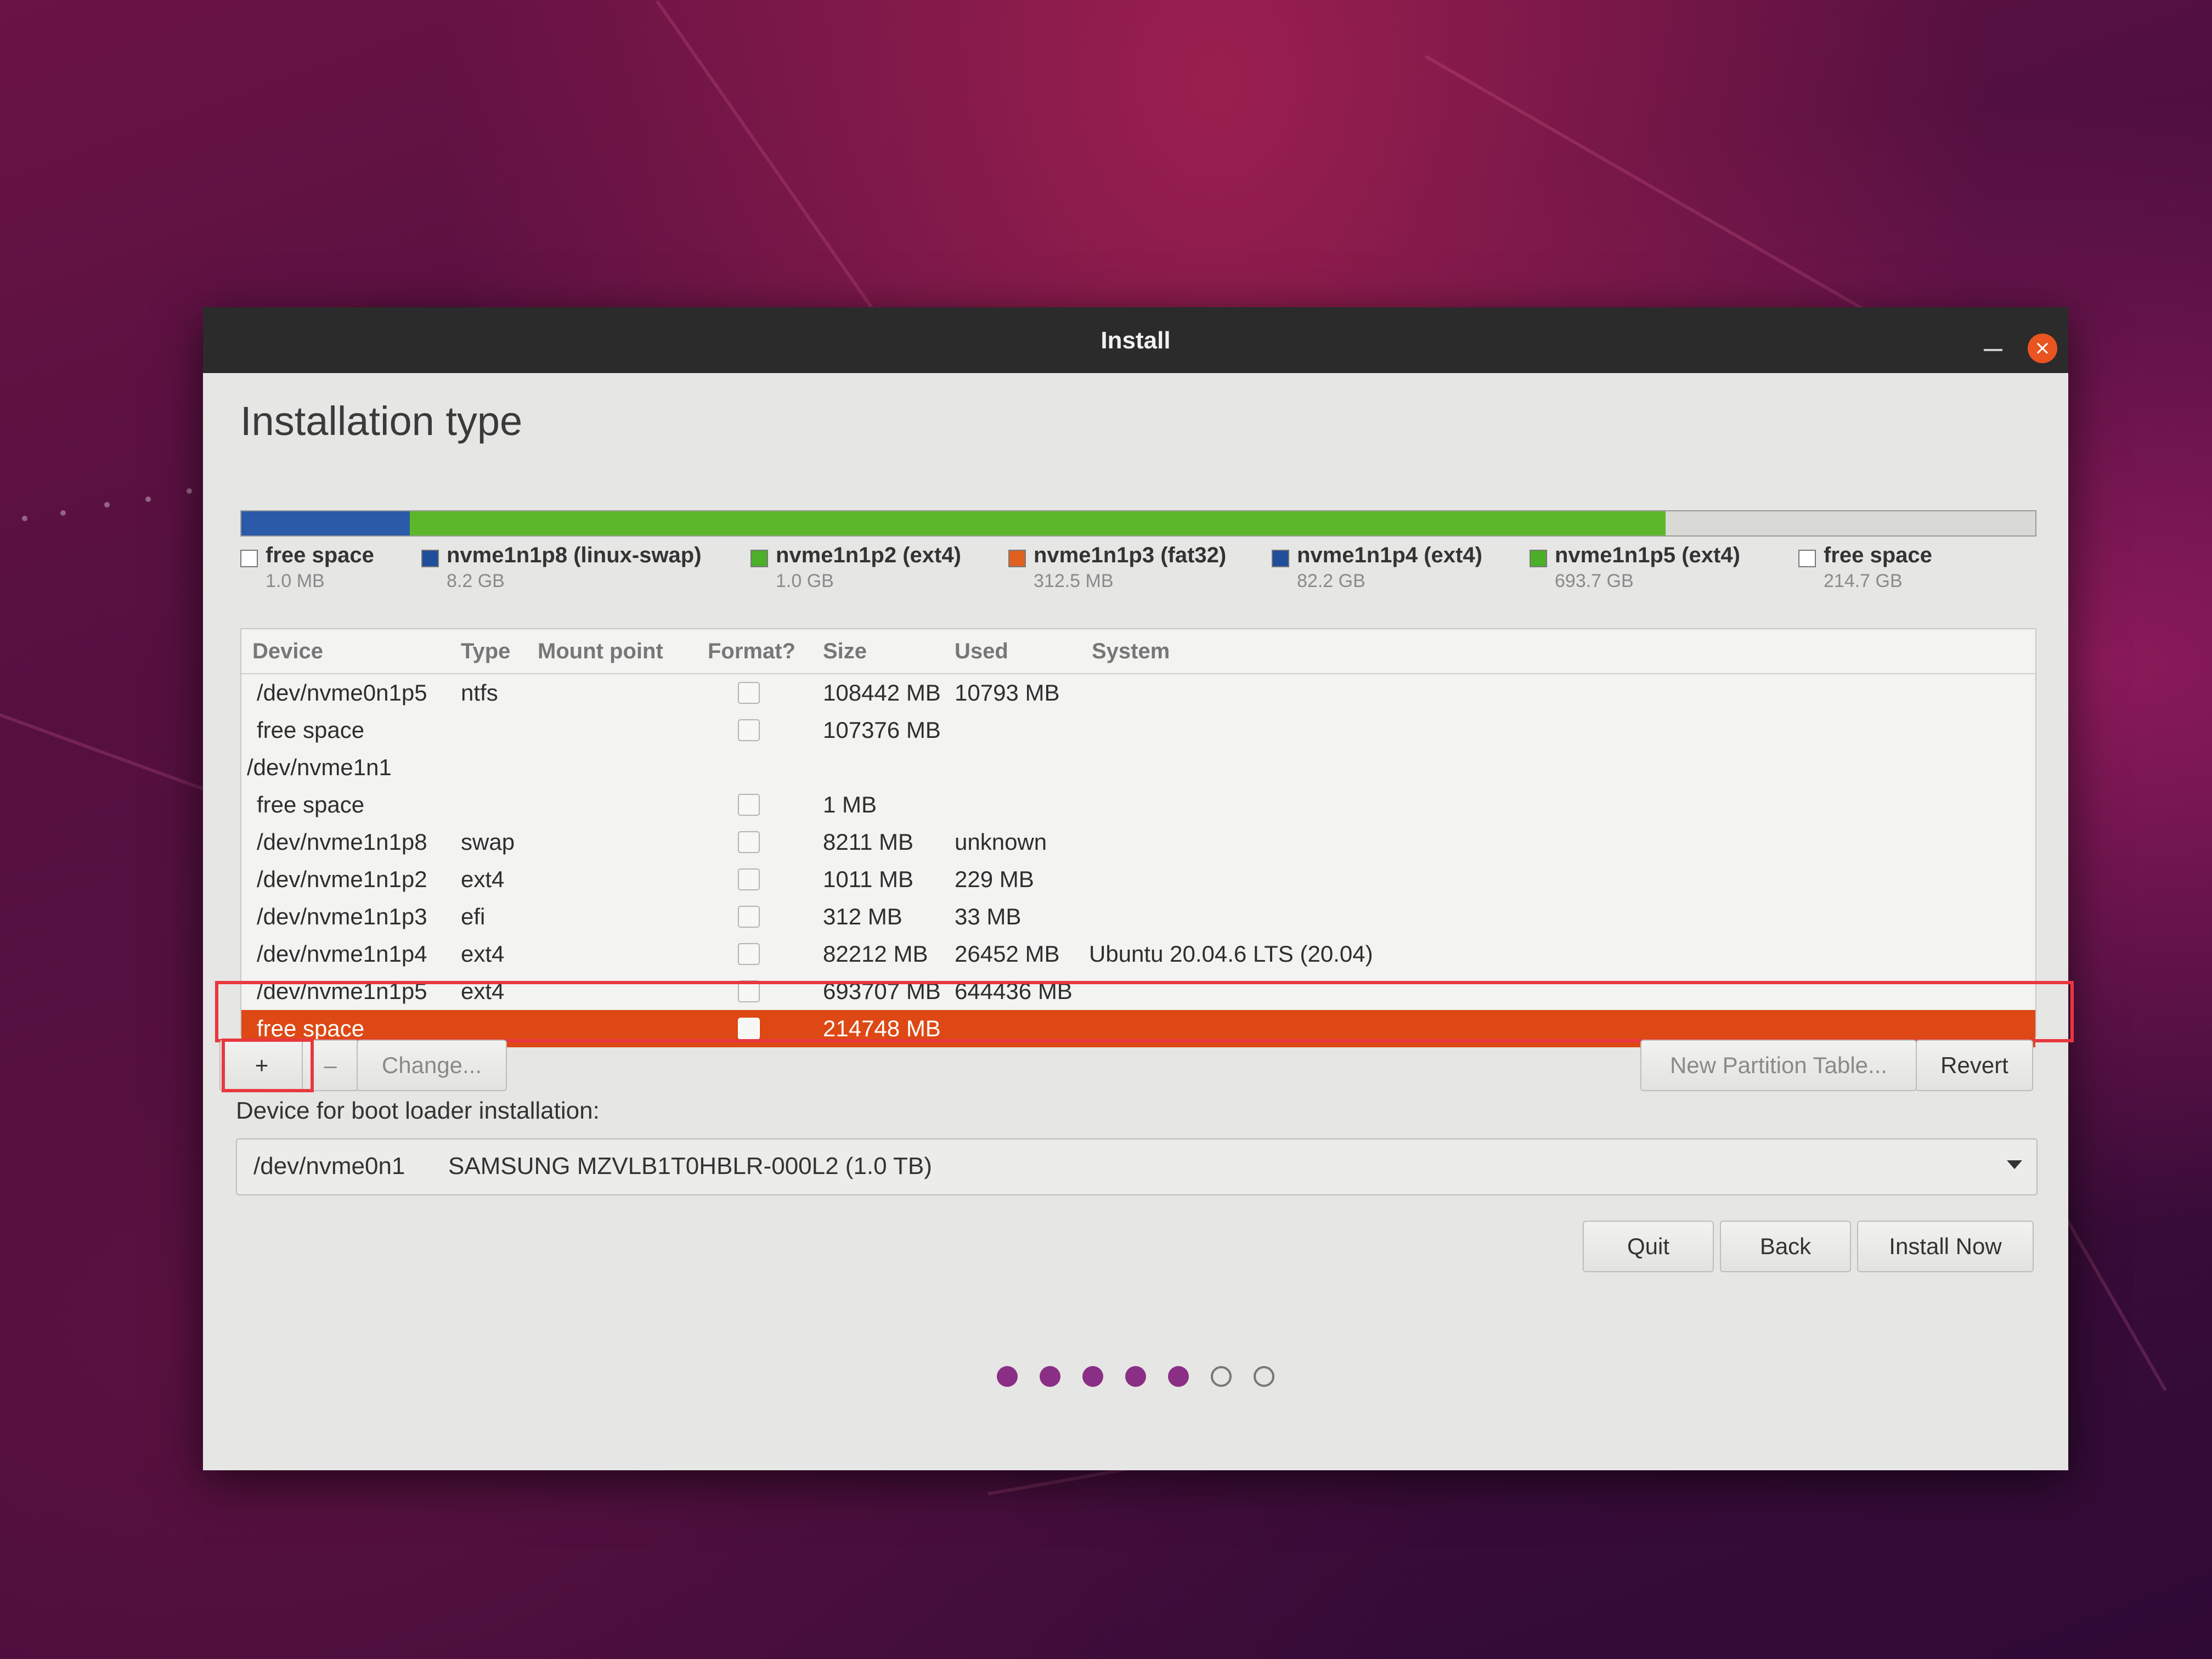 Image resolution: width=2212 pixels, height=1659 pixels. I want to click on progress-dots, so click(1135, 1377).